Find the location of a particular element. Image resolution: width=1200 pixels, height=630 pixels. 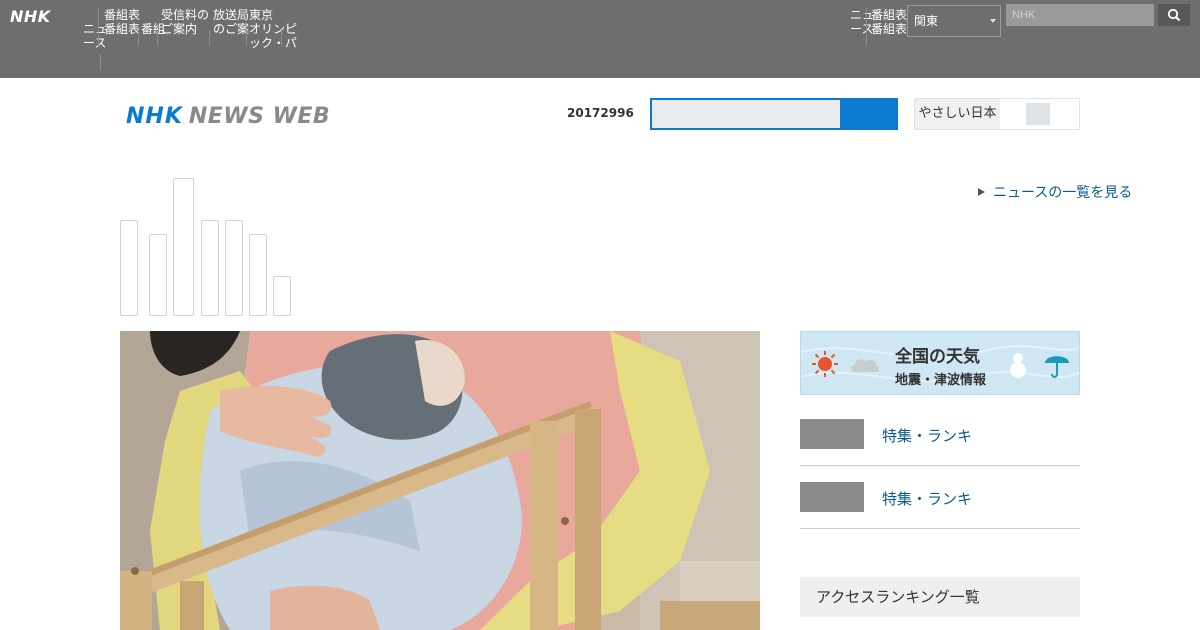

site-search-input is located at coordinates (746, 114).